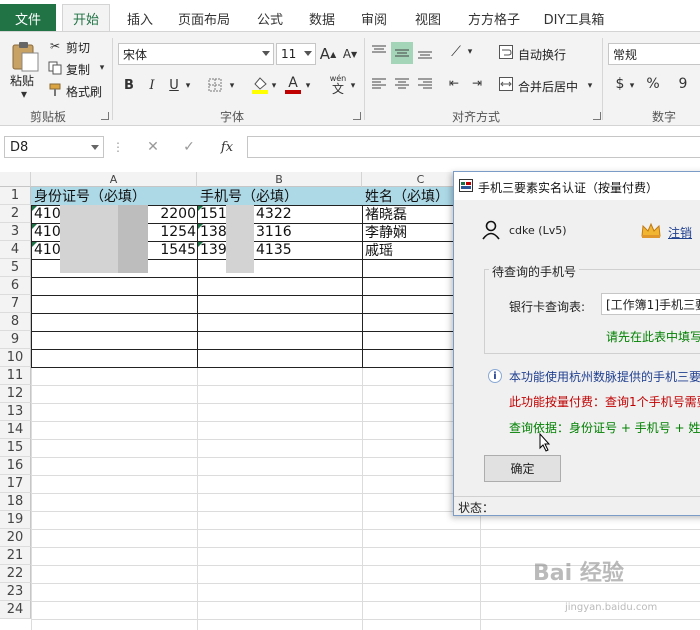  Describe the element at coordinates (578, 573) in the screenshot. I see `watermark-logo: Bai 经验` at that location.